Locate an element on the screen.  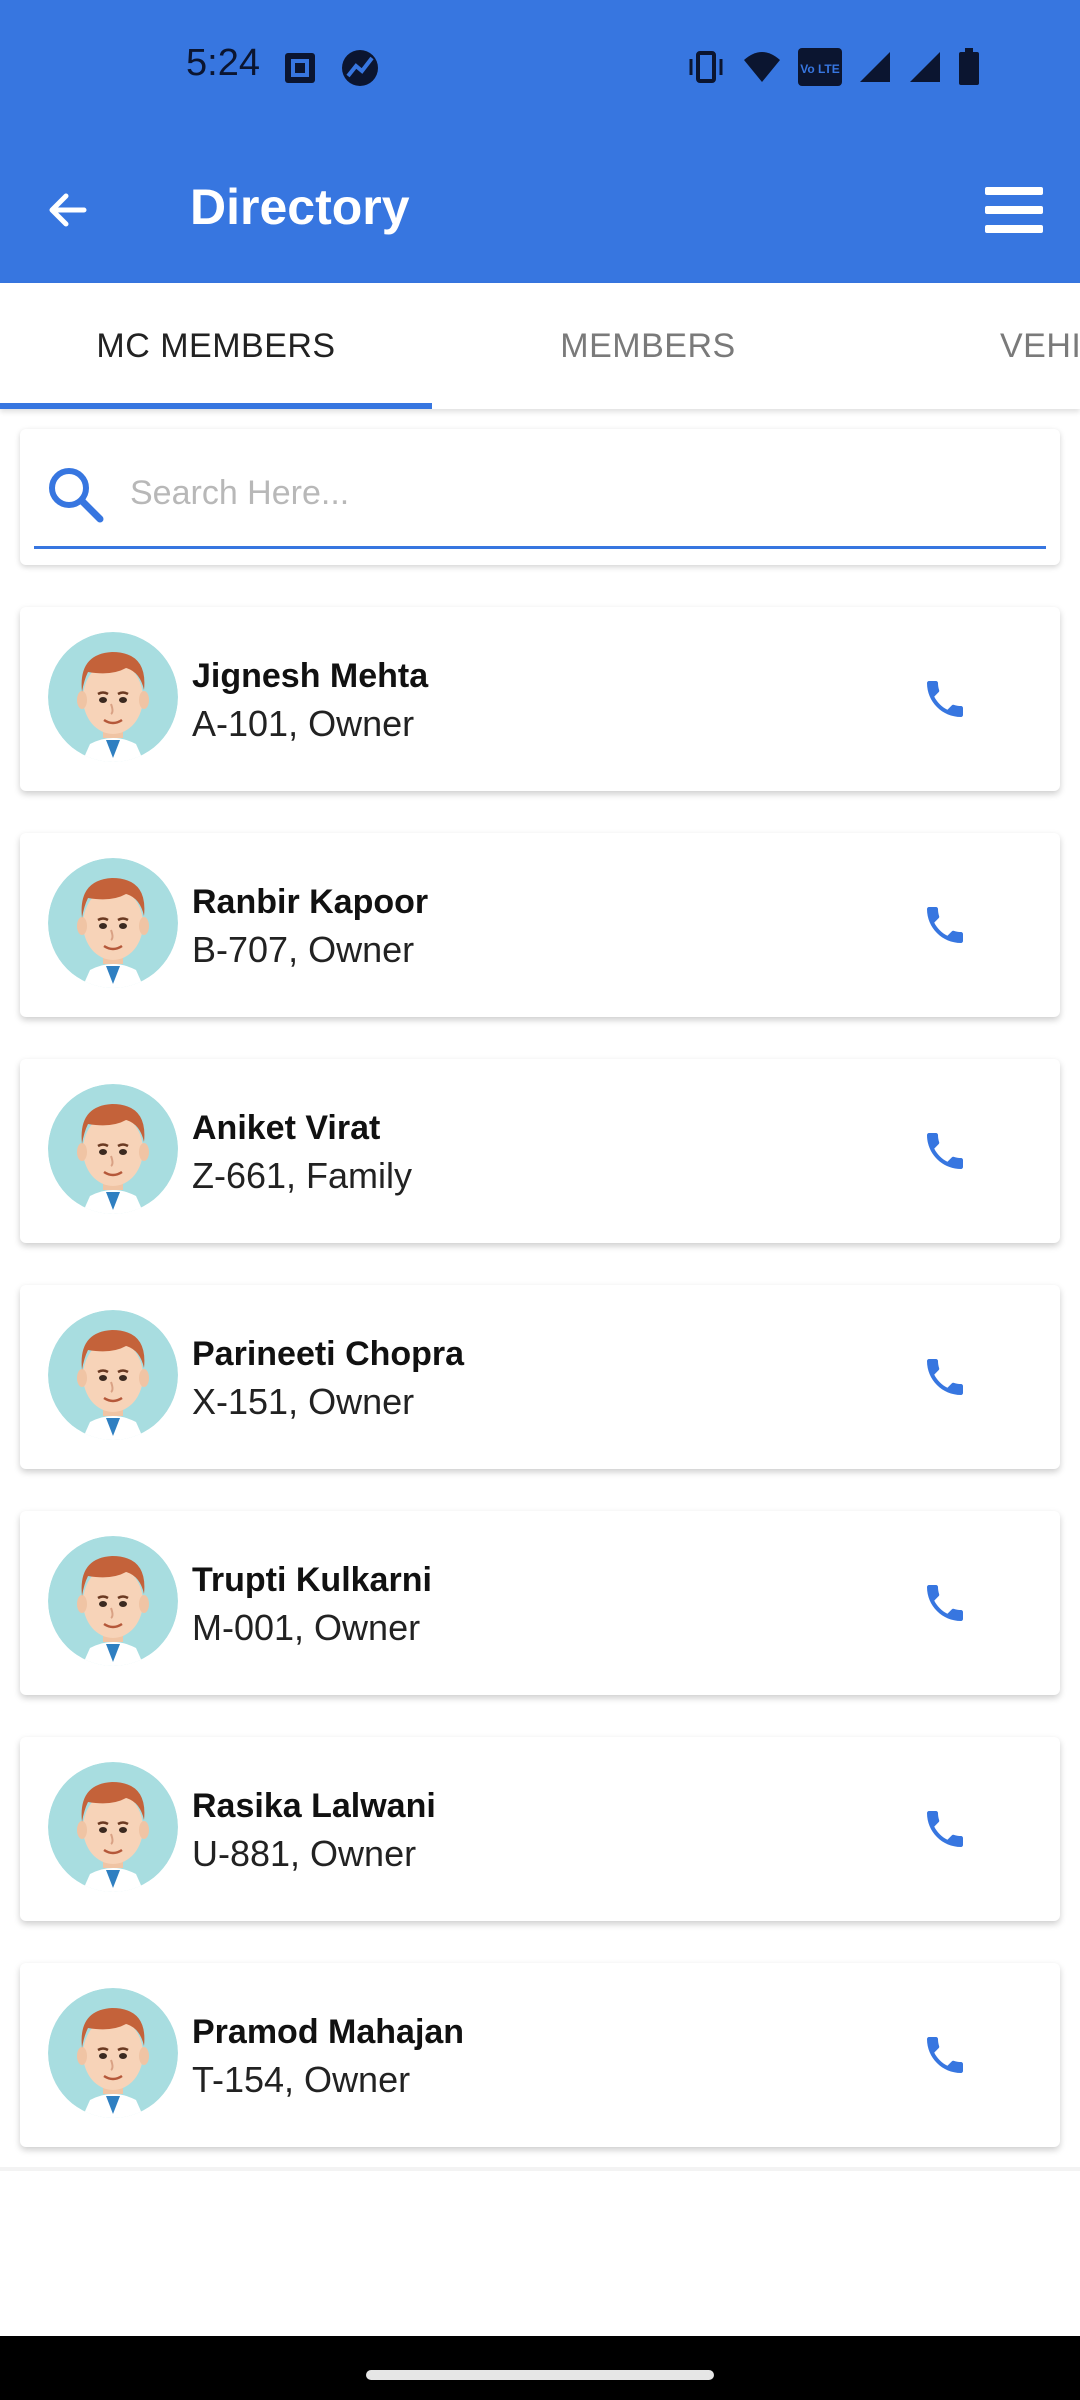
member-card: Rasika Lalwani U-881, Owner is located at coordinates (540, 1829).